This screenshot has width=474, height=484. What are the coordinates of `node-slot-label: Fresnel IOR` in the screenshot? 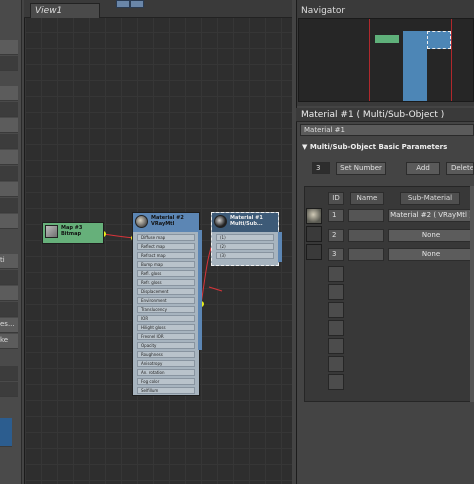 It's located at (152, 336).